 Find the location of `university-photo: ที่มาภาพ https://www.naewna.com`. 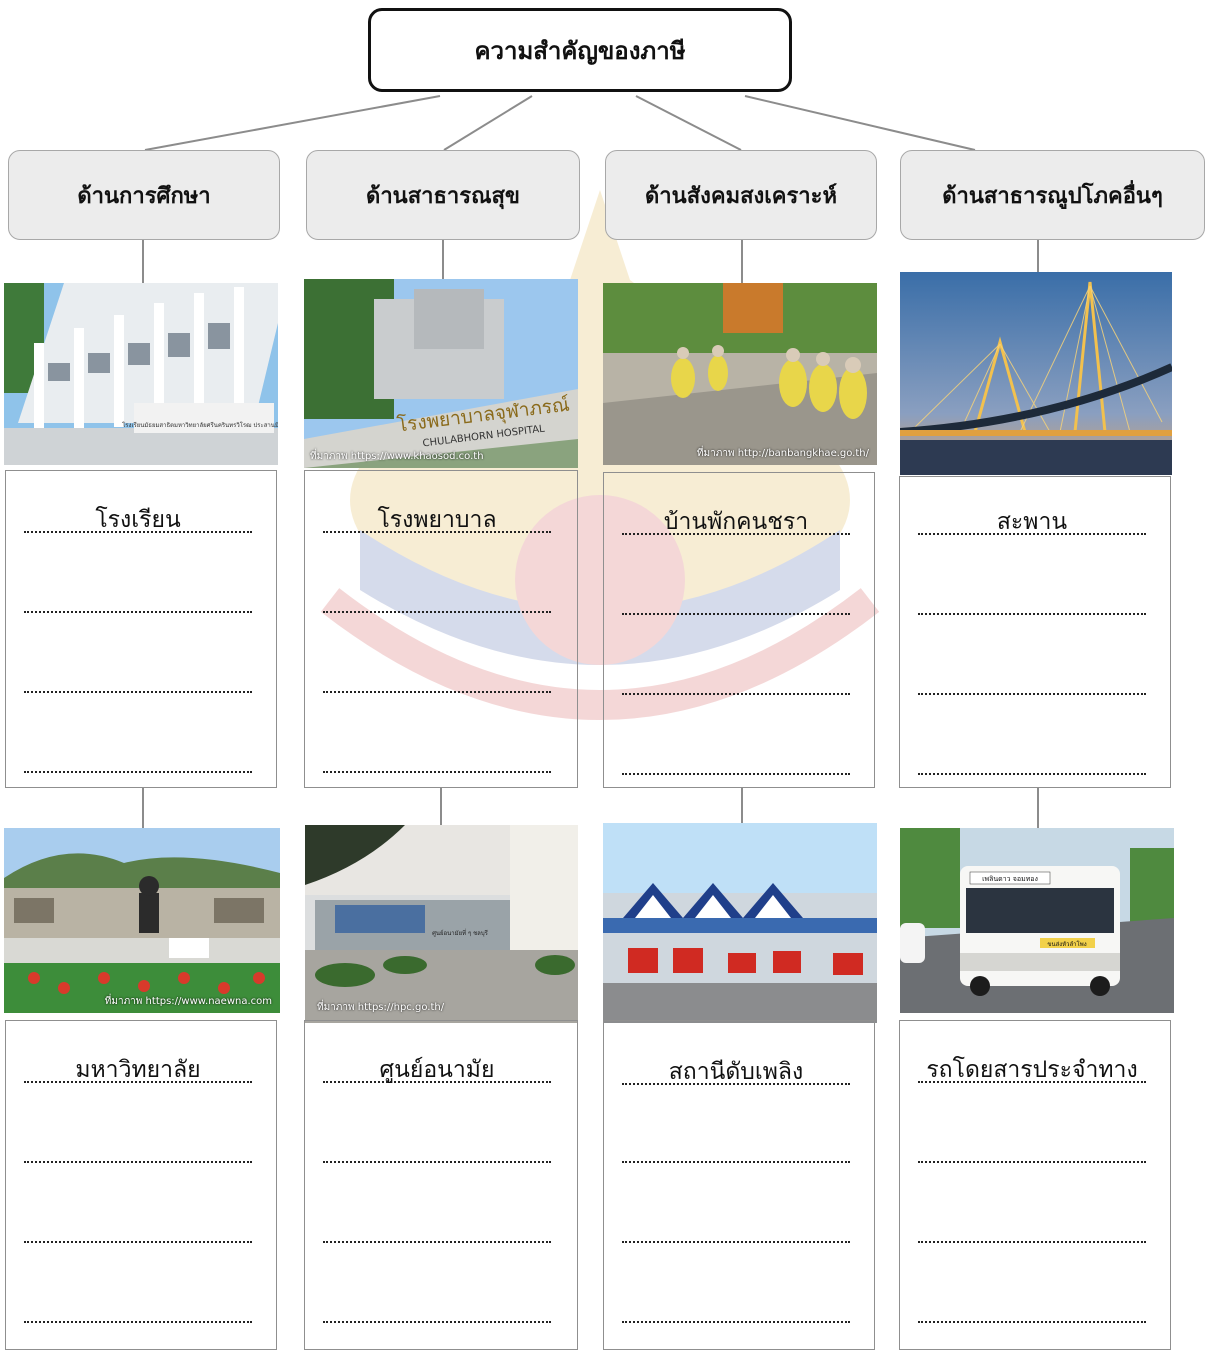

university-photo: ที่มาภาพ https://www.naewna.com is located at coordinates (142, 920).